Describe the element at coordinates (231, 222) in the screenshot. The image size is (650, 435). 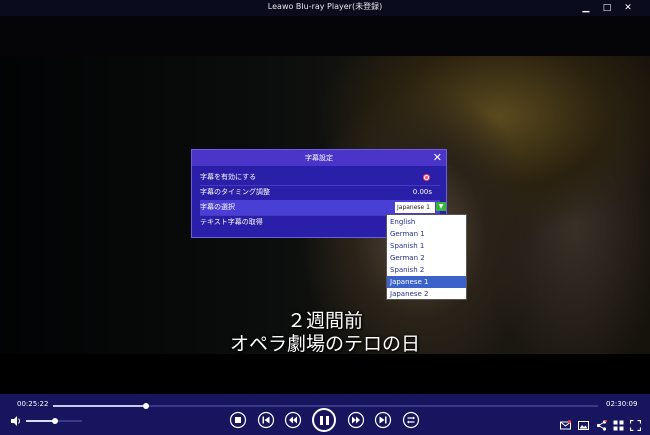
I see `fetch-text-subtitle-label: テキスト字幕の取得` at that location.